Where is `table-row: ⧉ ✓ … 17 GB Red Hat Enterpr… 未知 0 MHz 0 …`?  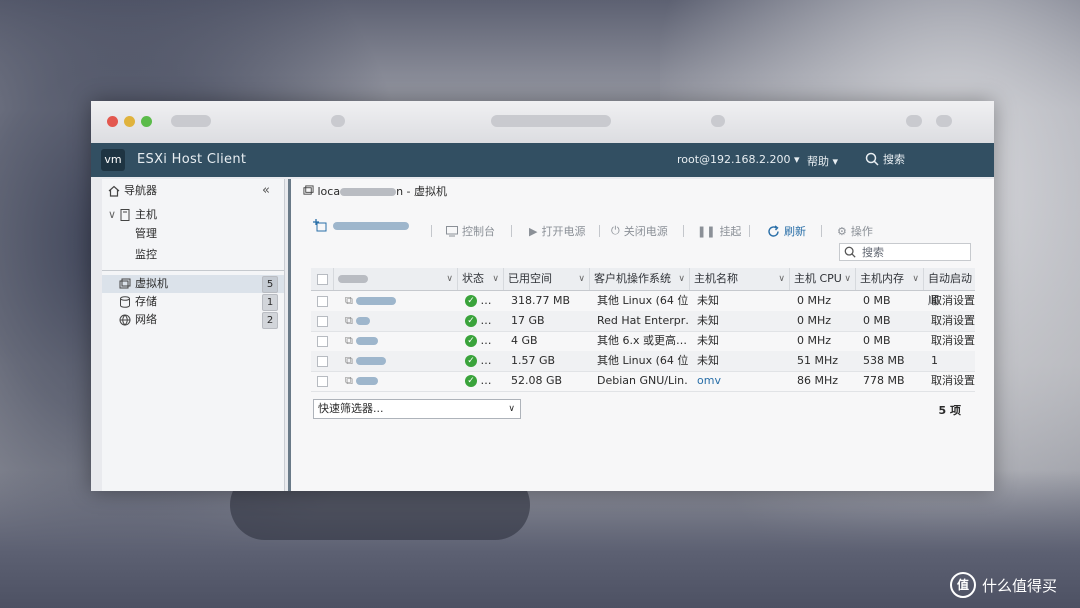 table-row: ⧉ ✓ … 17 GB Red Hat Enterpr… 未知 0 MHz 0 … is located at coordinates (643, 321).